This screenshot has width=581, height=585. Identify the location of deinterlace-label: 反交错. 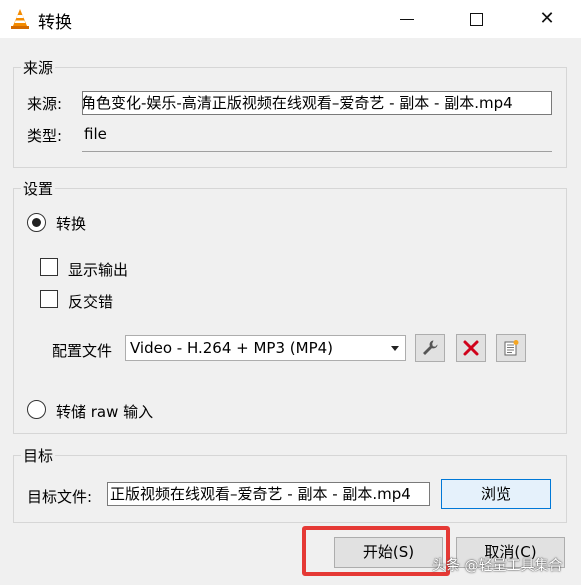
(91, 302).